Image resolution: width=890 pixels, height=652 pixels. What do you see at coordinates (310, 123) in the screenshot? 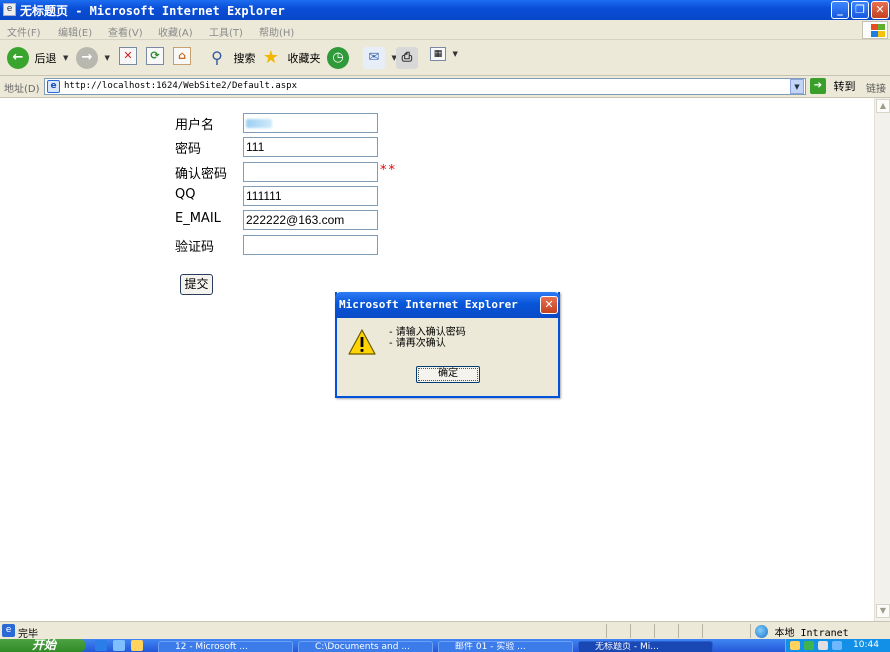
I see `username-input` at bounding box center [310, 123].